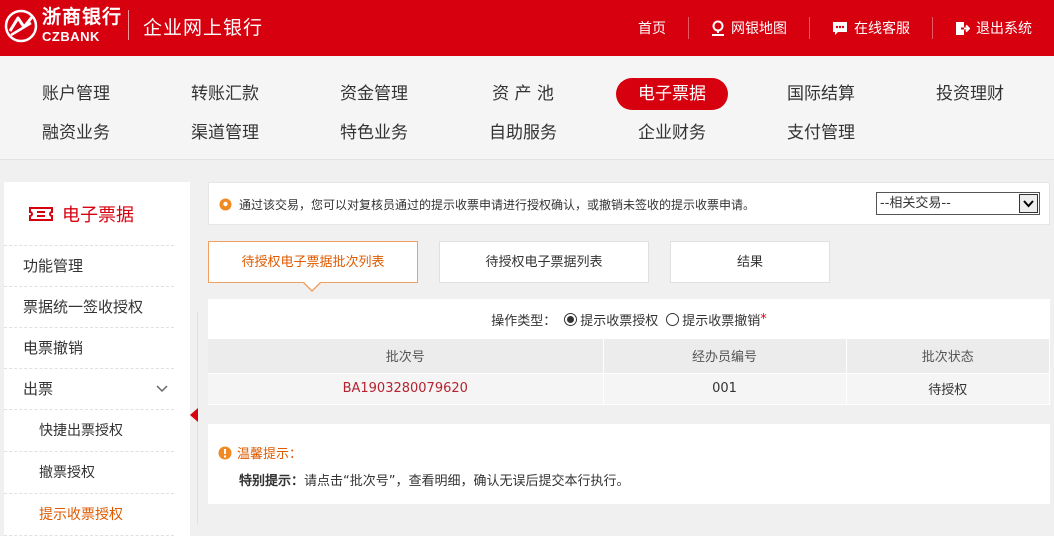 The height and width of the screenshot is (536, 1054). What do you see at coordinates (203, 28) in the screenshot?
I see `system-title: 企业网上银行` at bounding box center [203, 28].